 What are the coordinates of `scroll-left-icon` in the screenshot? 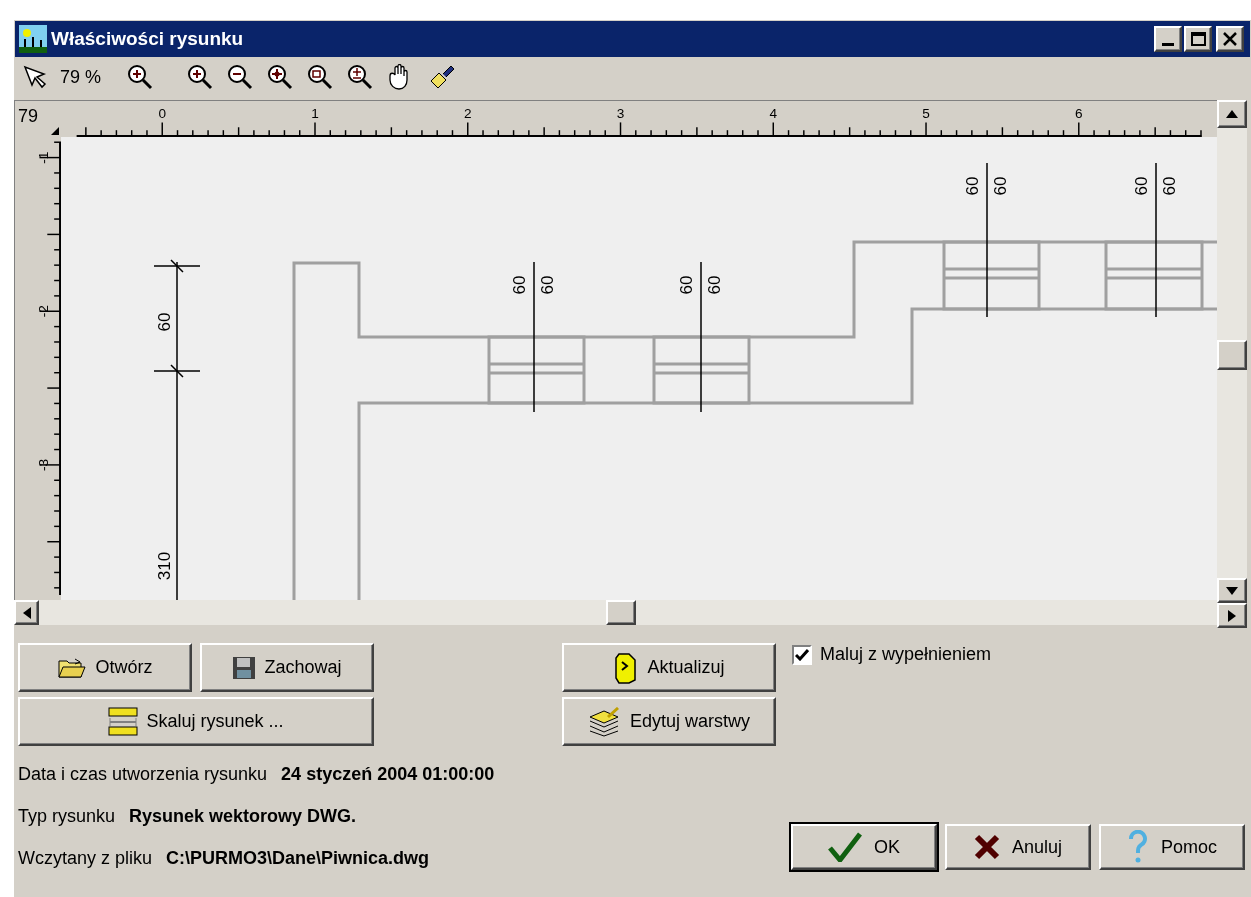 It's located at (26, 612).